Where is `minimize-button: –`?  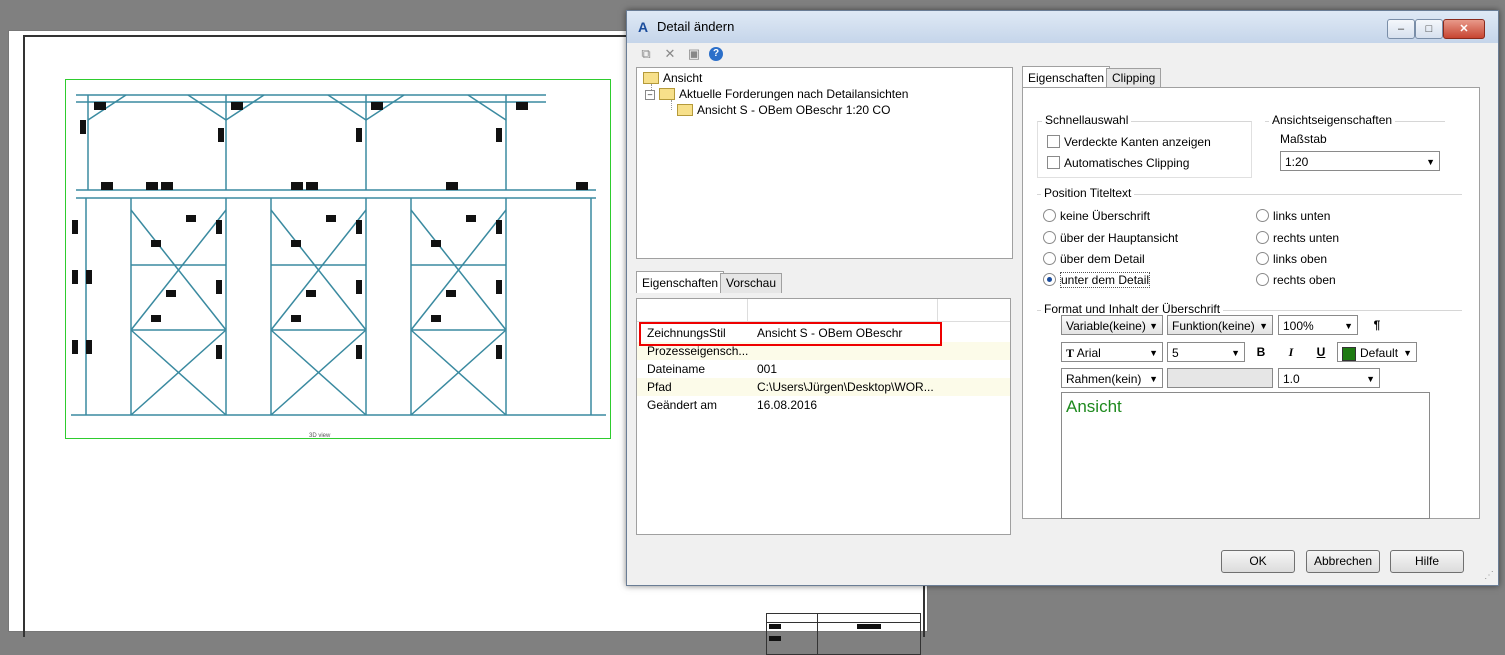 minimize-button: – is located at coordinates (1401, 29).